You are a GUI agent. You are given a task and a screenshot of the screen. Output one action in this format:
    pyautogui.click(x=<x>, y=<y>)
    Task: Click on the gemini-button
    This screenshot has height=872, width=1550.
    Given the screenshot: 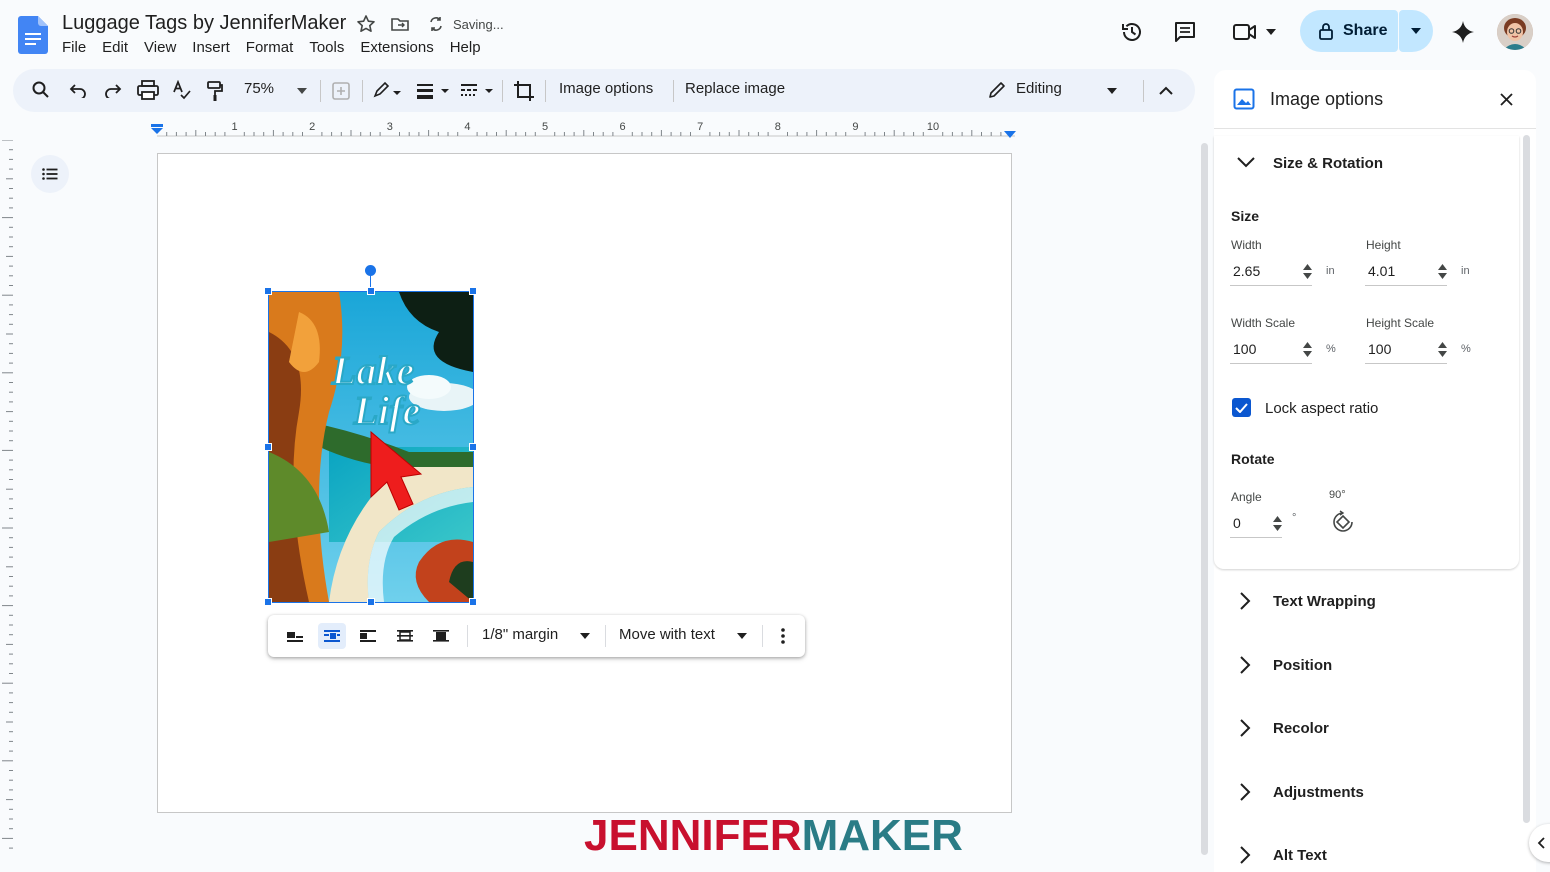 What is the action you would take?
    pyautogui.click(x=1463, y=32)
    